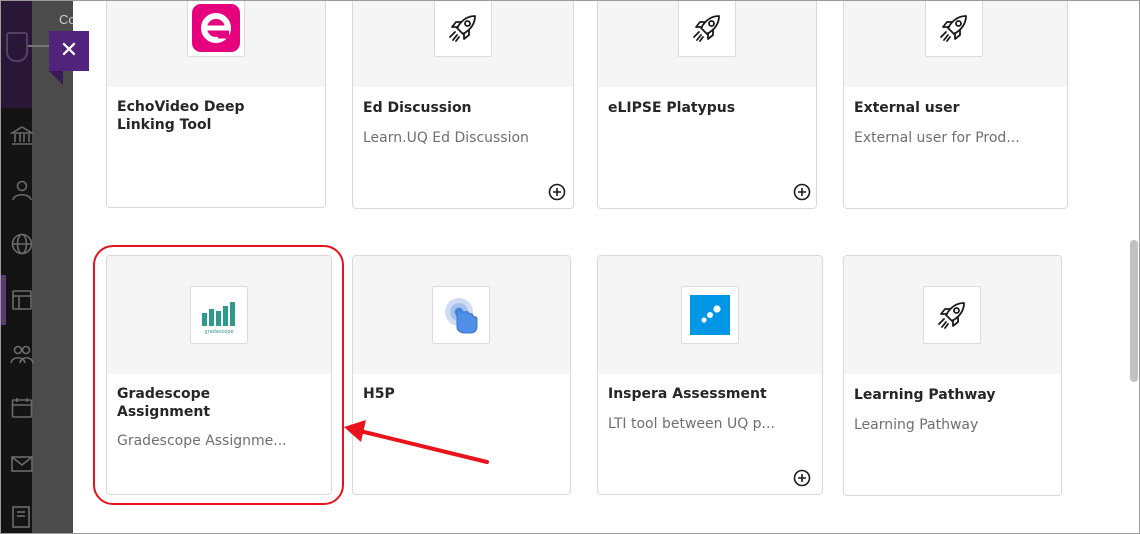 This screenshot has height=534, width=1140. I want to click on tool-card-echovideo: EchoVideo Deep Linking Tool, so click(216, 104).